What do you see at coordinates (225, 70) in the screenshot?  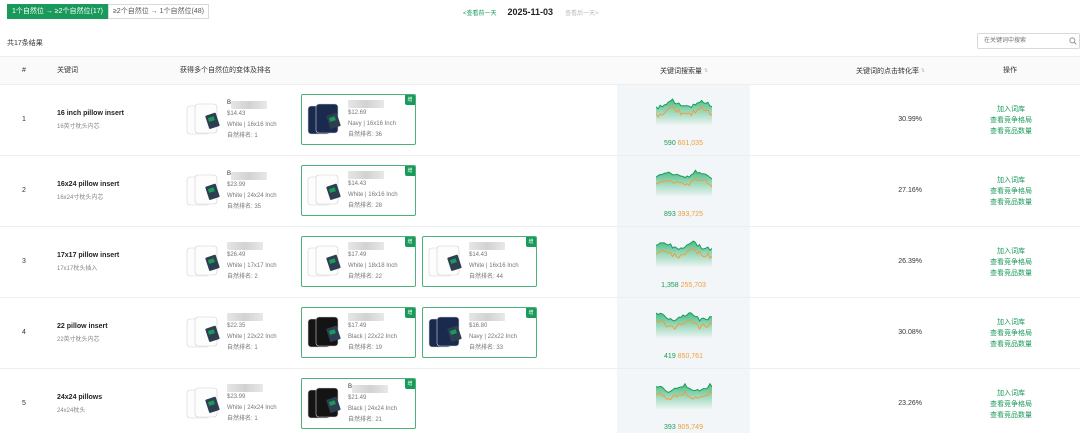 I see `header-variants: 获得多个自然位的变体及排名` at bounding box center [225, 70].